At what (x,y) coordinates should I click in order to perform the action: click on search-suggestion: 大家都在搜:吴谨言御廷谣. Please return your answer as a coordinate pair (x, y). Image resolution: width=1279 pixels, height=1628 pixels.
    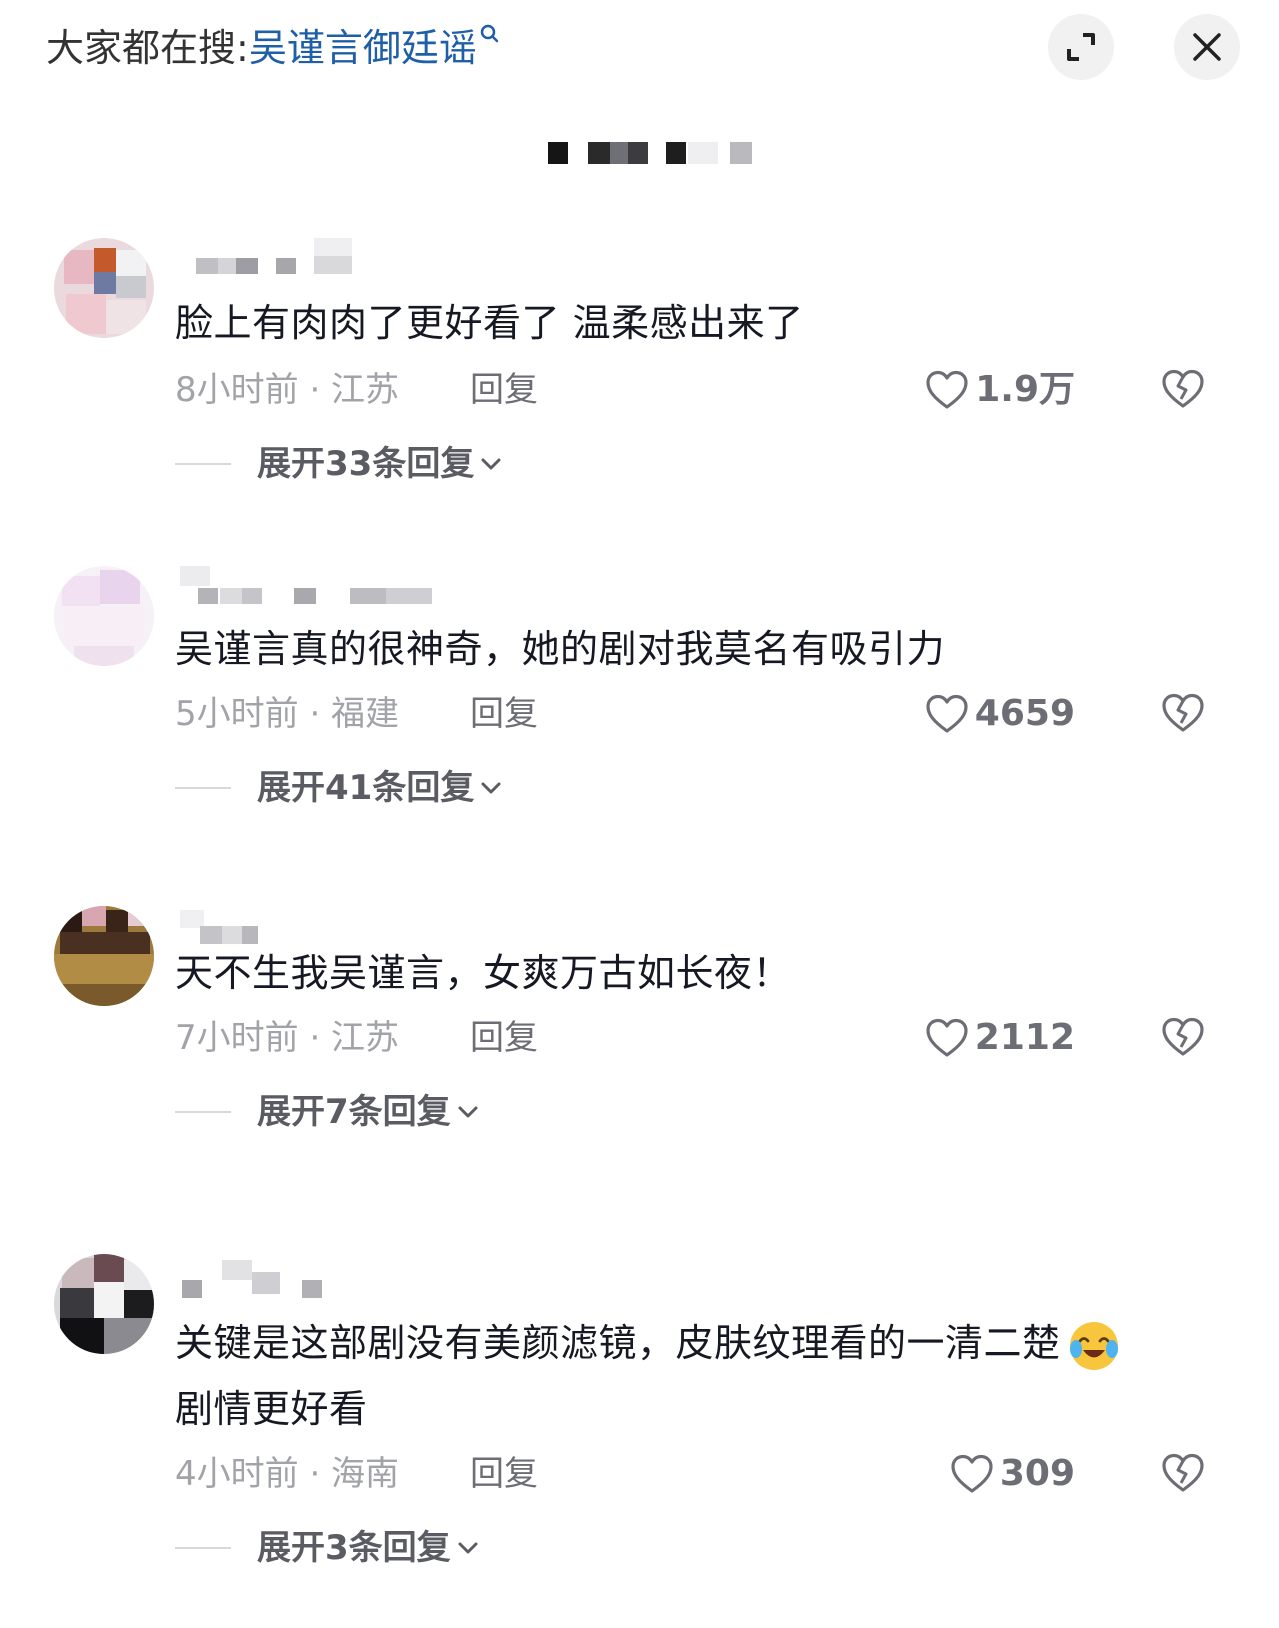
    Looking at the image, I should click on (273, 48).